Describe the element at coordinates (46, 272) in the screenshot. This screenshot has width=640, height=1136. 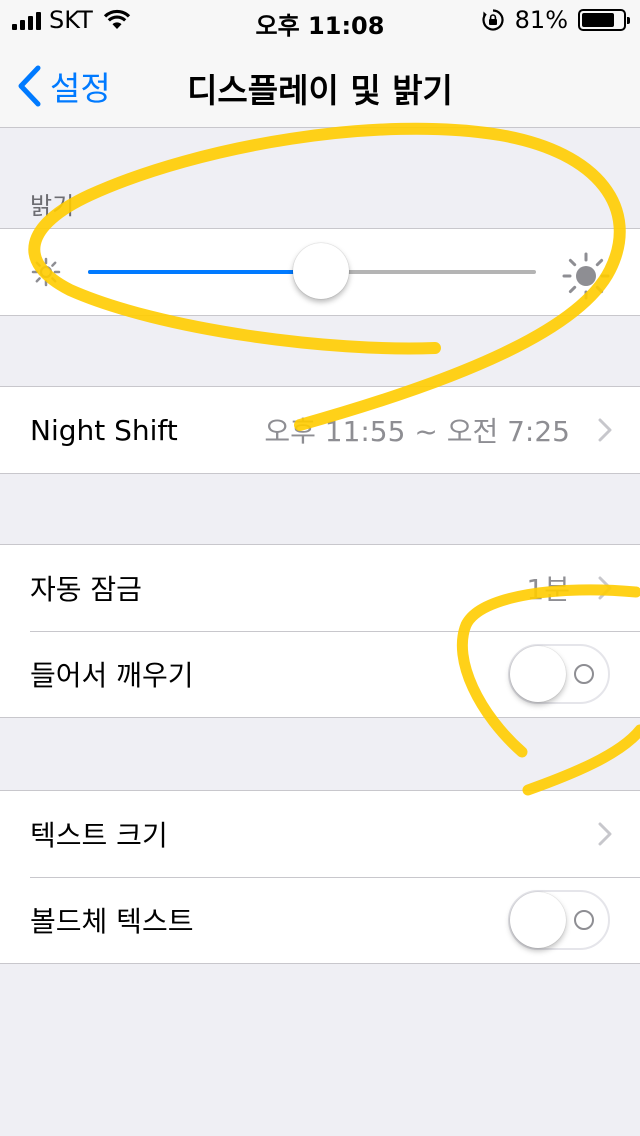
I see `sun-dim-icon` at that location.